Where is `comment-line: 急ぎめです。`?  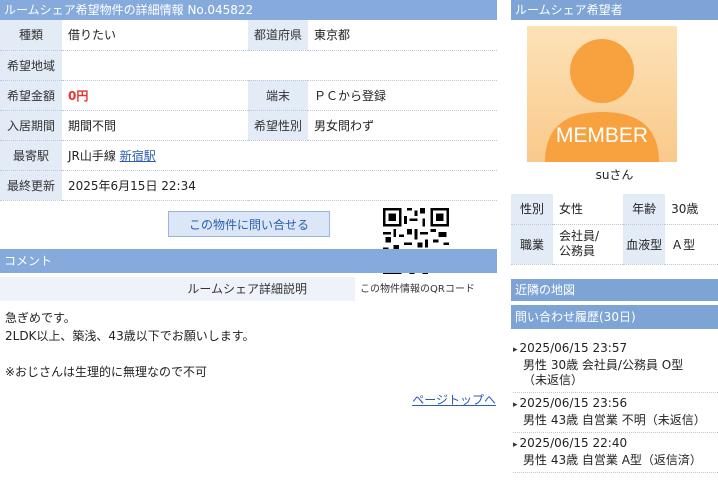 comment-line: 急ぎめです。 is located at coordinates (40, 318).